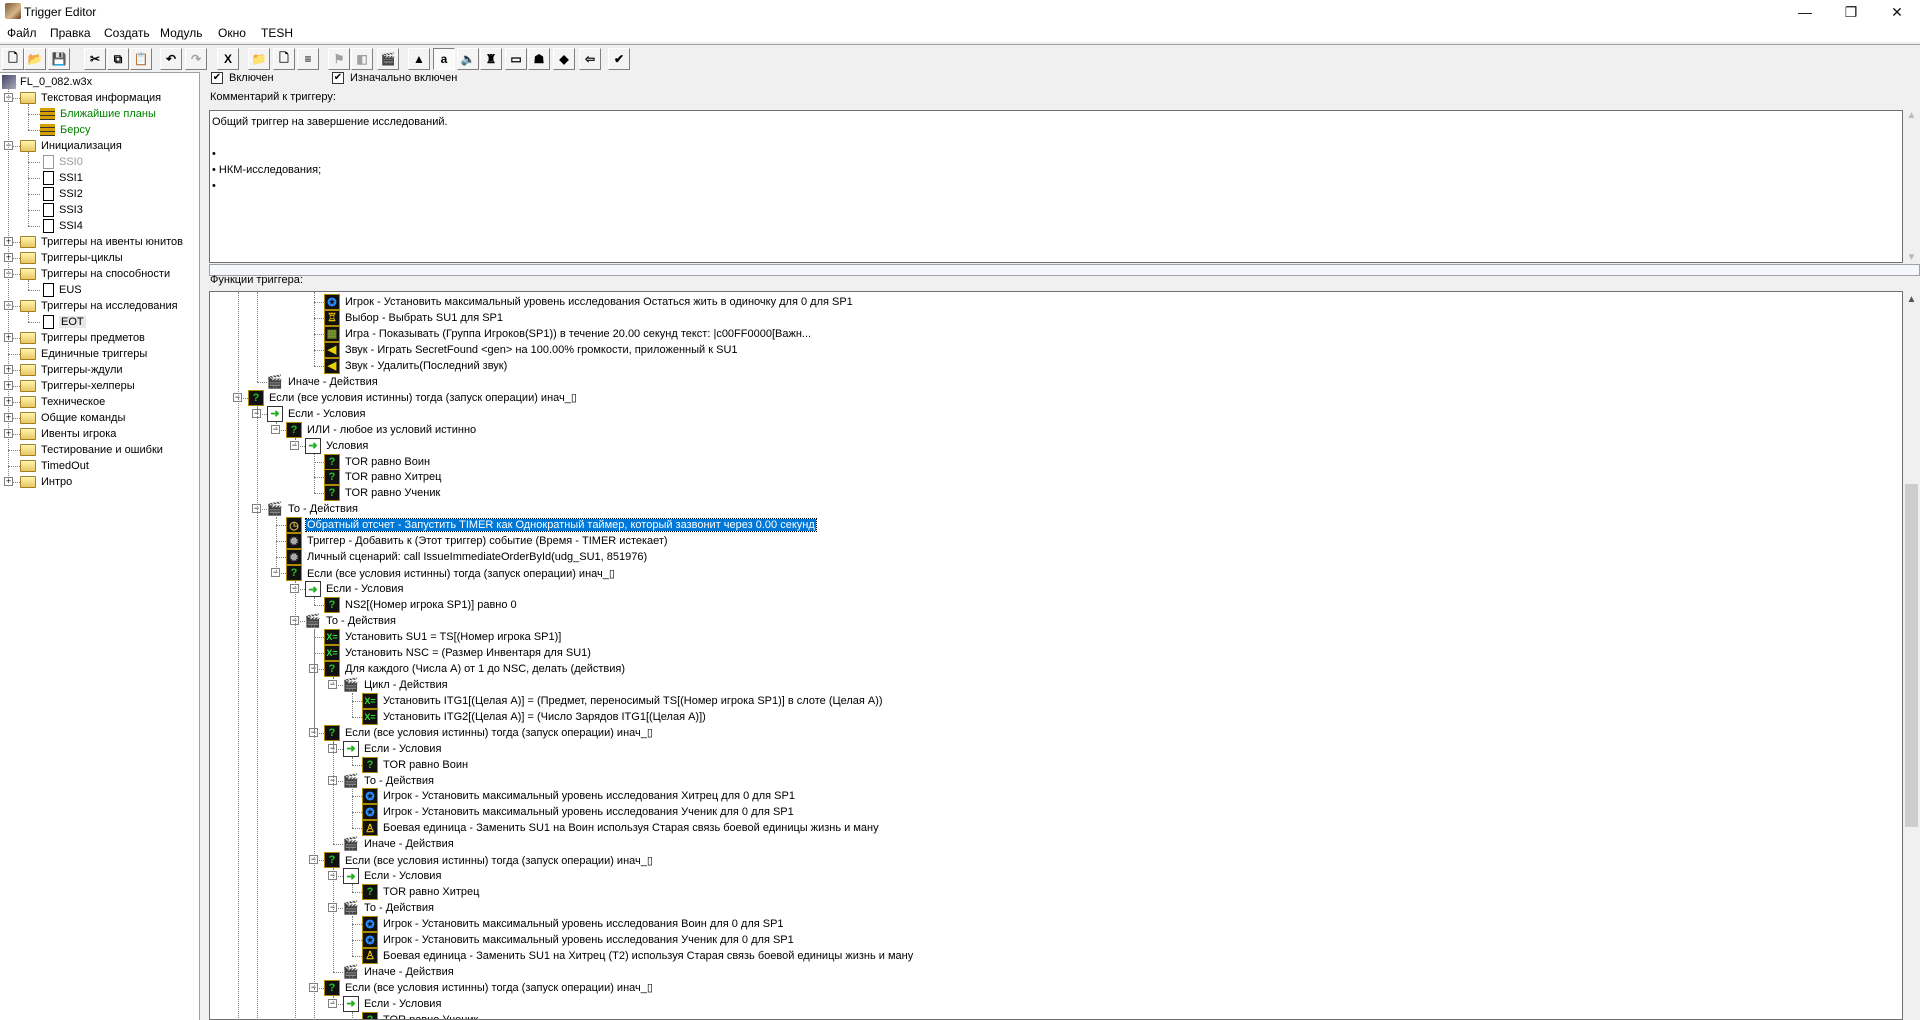  I want to click on object-editor-button: ♜, so click(491, 59).